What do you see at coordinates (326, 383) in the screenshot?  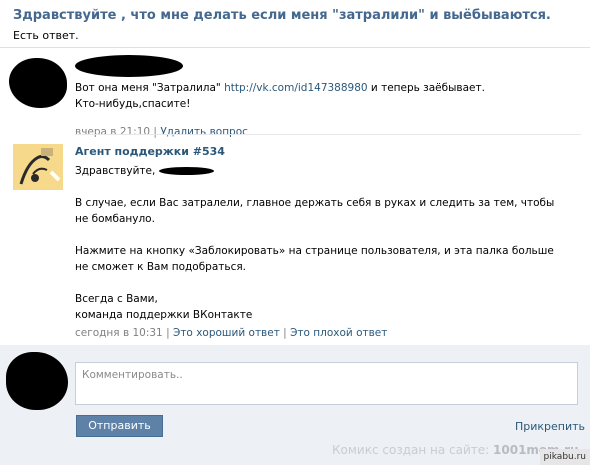 I see `comment-input: Комментировать..` at bounding box center [326, 383].